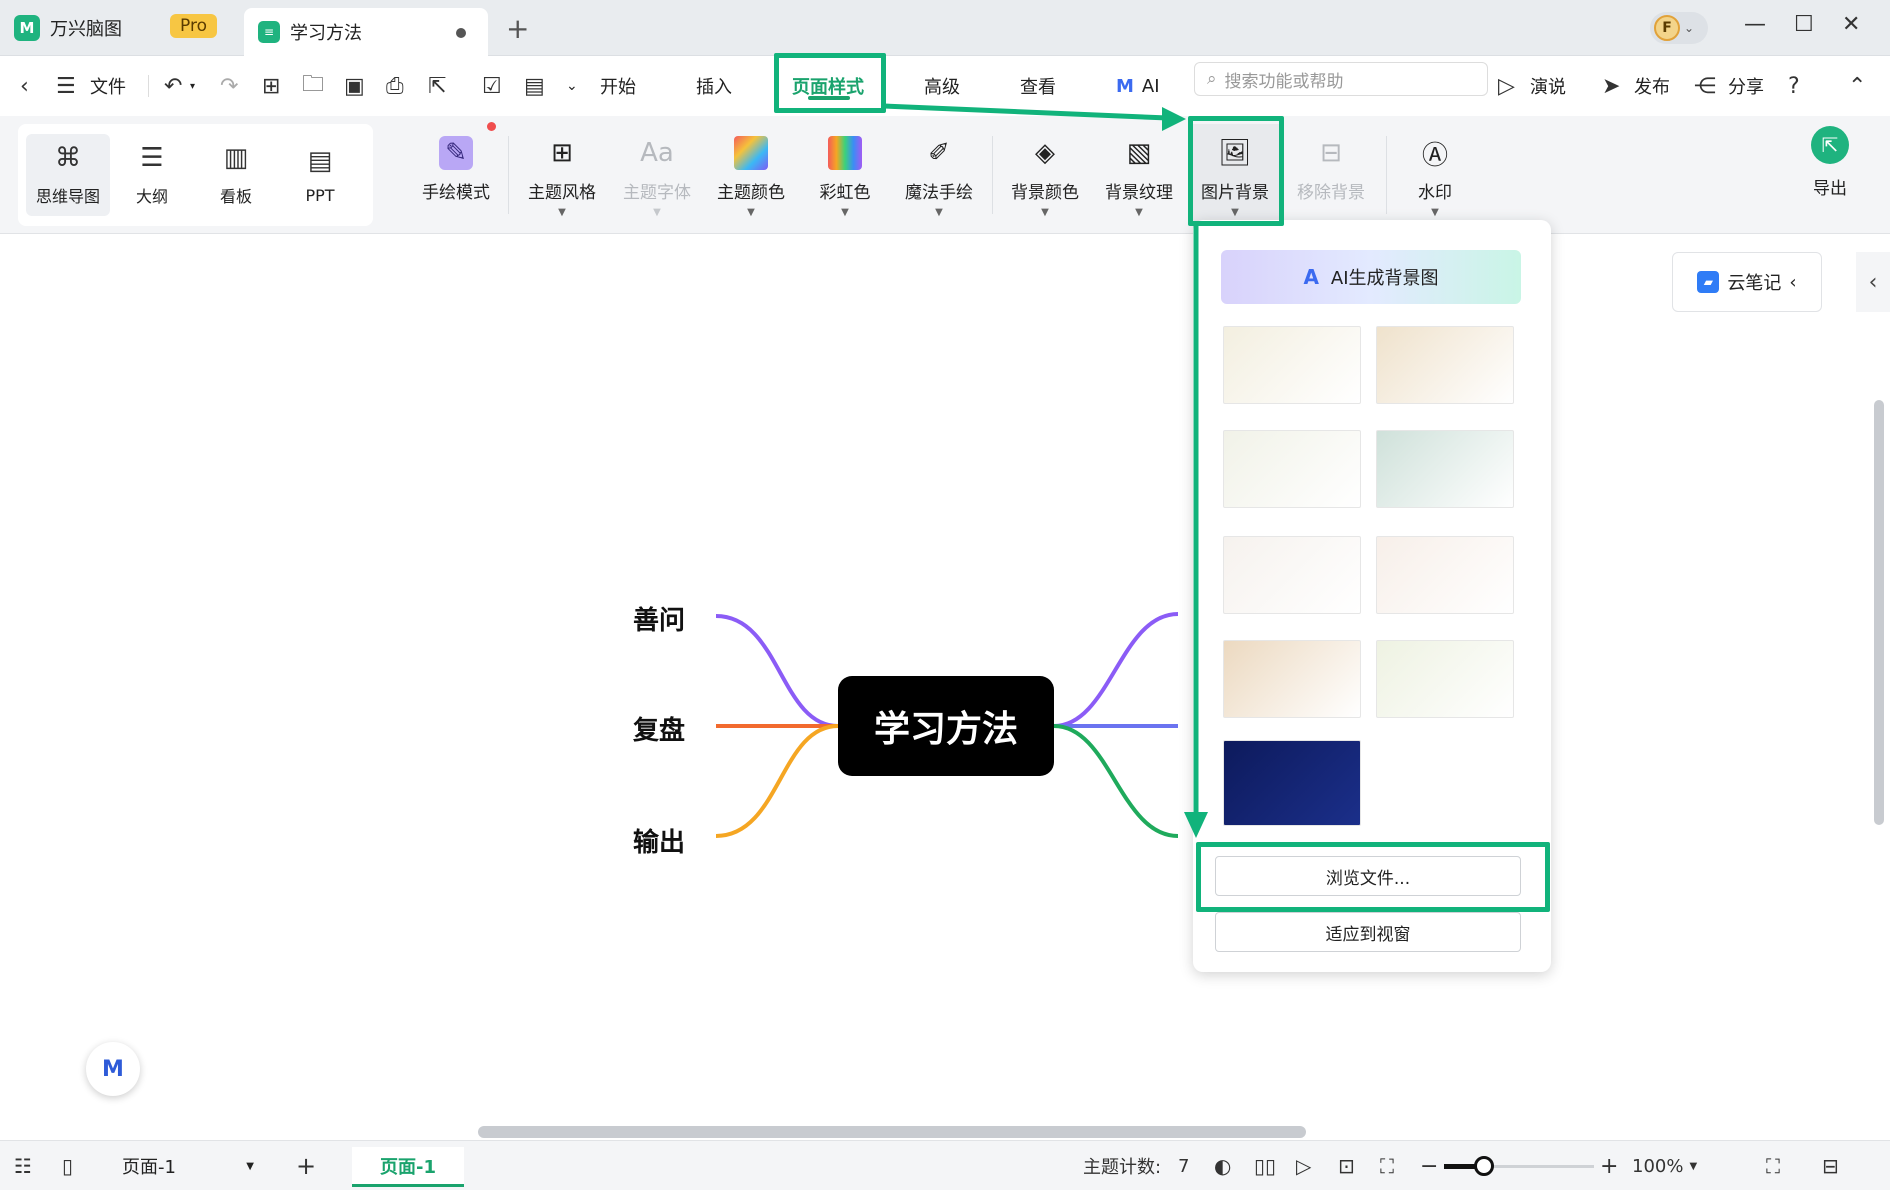  I want to click on zoom-slider-handle, so click(1484, 1166).